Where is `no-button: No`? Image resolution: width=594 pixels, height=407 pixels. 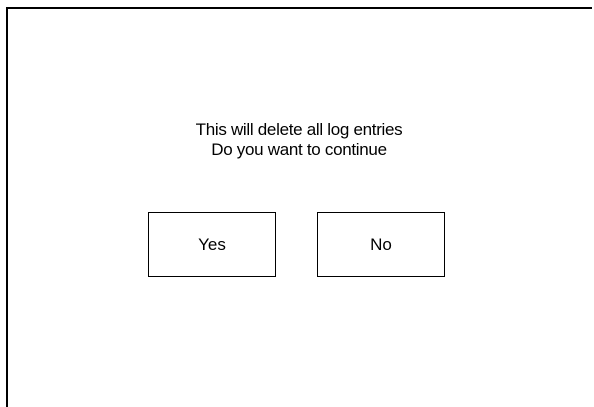
no-button: No is located at coordinates (381, 244).